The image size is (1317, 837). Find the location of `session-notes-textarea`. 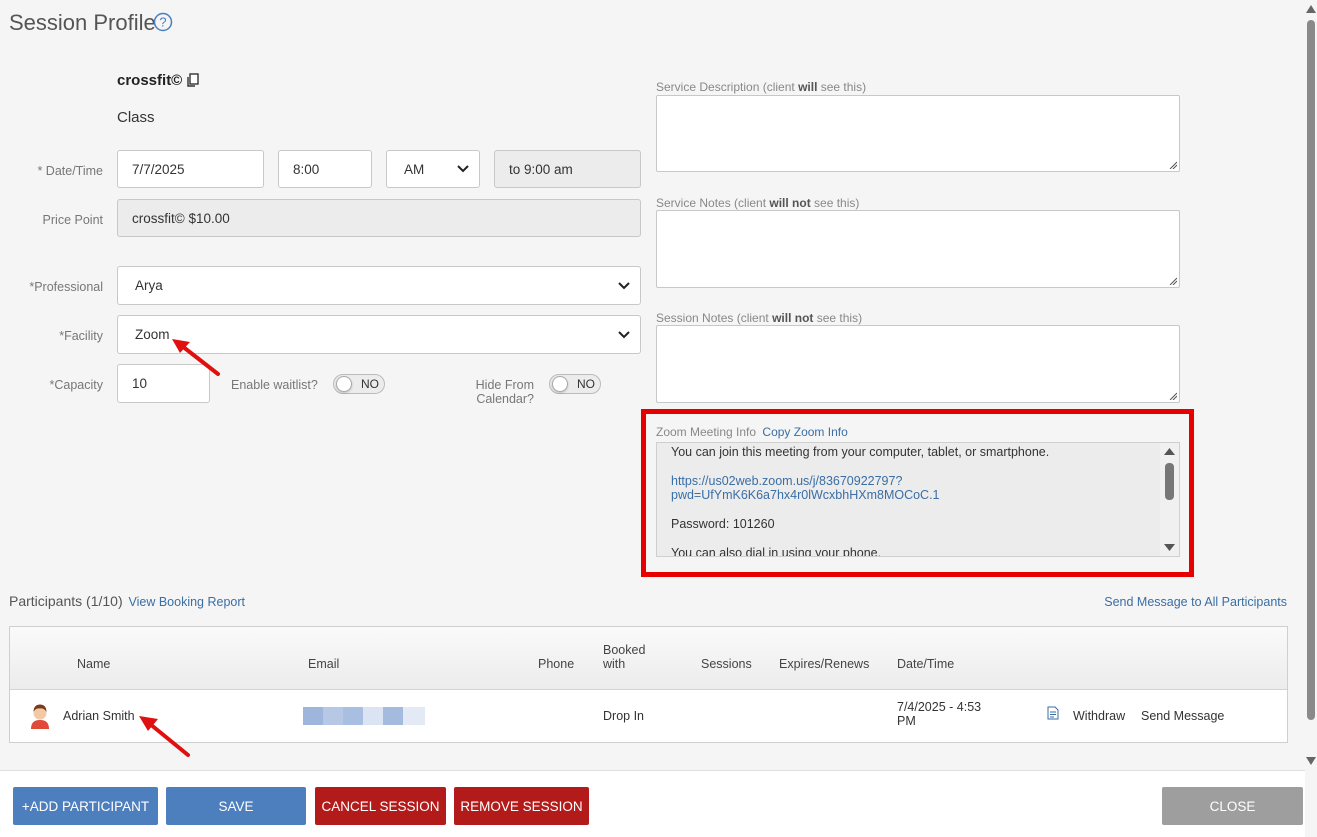

session-notes-textarea is located at coordinates (918, 364).